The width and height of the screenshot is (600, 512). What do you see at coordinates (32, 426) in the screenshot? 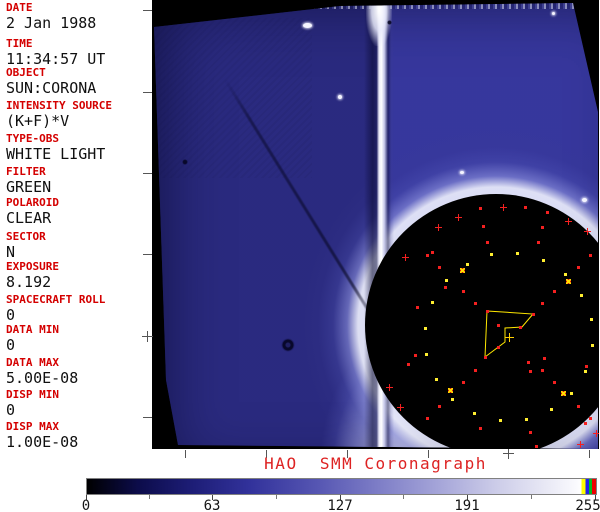
I see `metadata-label: DISP MAX` at bounding box center [32, 426].